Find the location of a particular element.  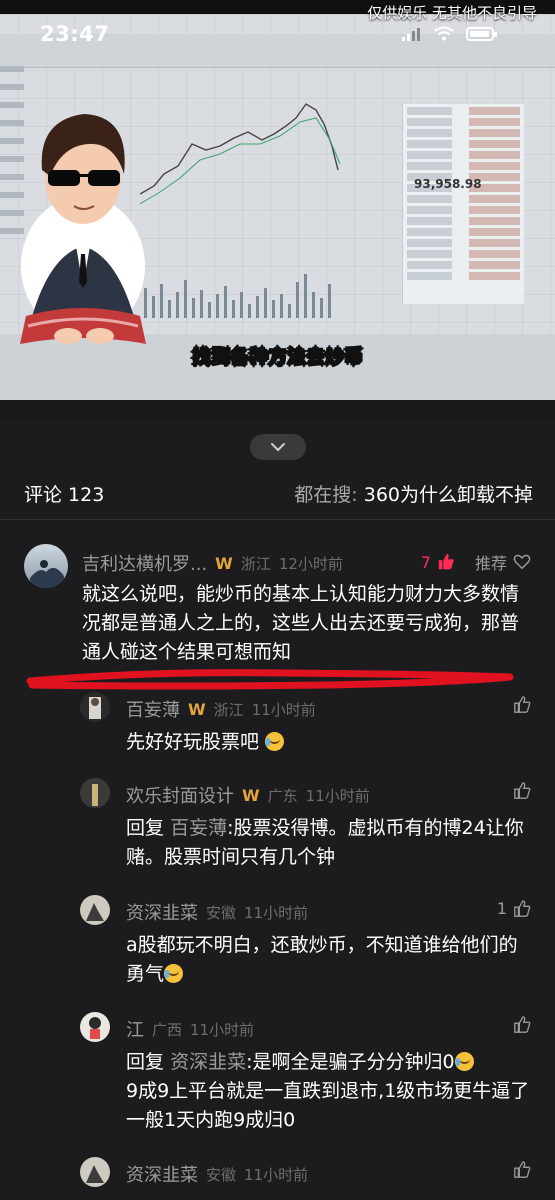

chevron-down-icon is located at coordinates (278, 447).